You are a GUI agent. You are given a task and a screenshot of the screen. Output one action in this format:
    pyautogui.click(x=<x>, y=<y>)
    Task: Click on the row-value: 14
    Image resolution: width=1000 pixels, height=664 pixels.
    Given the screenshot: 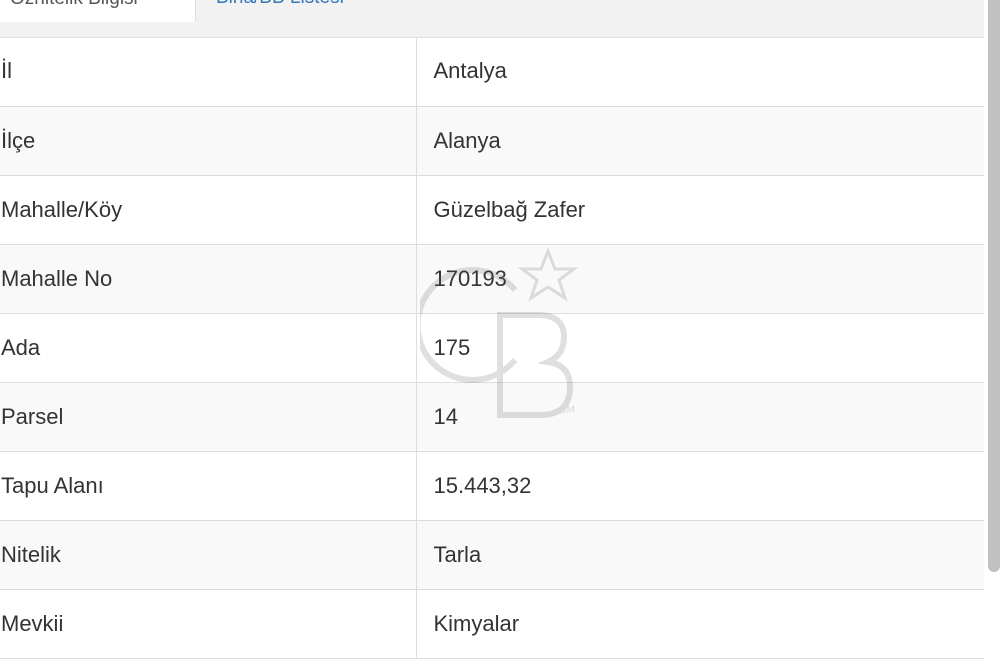 What is the action you would take?
    pyautogui.click(x=700, y=417)
    